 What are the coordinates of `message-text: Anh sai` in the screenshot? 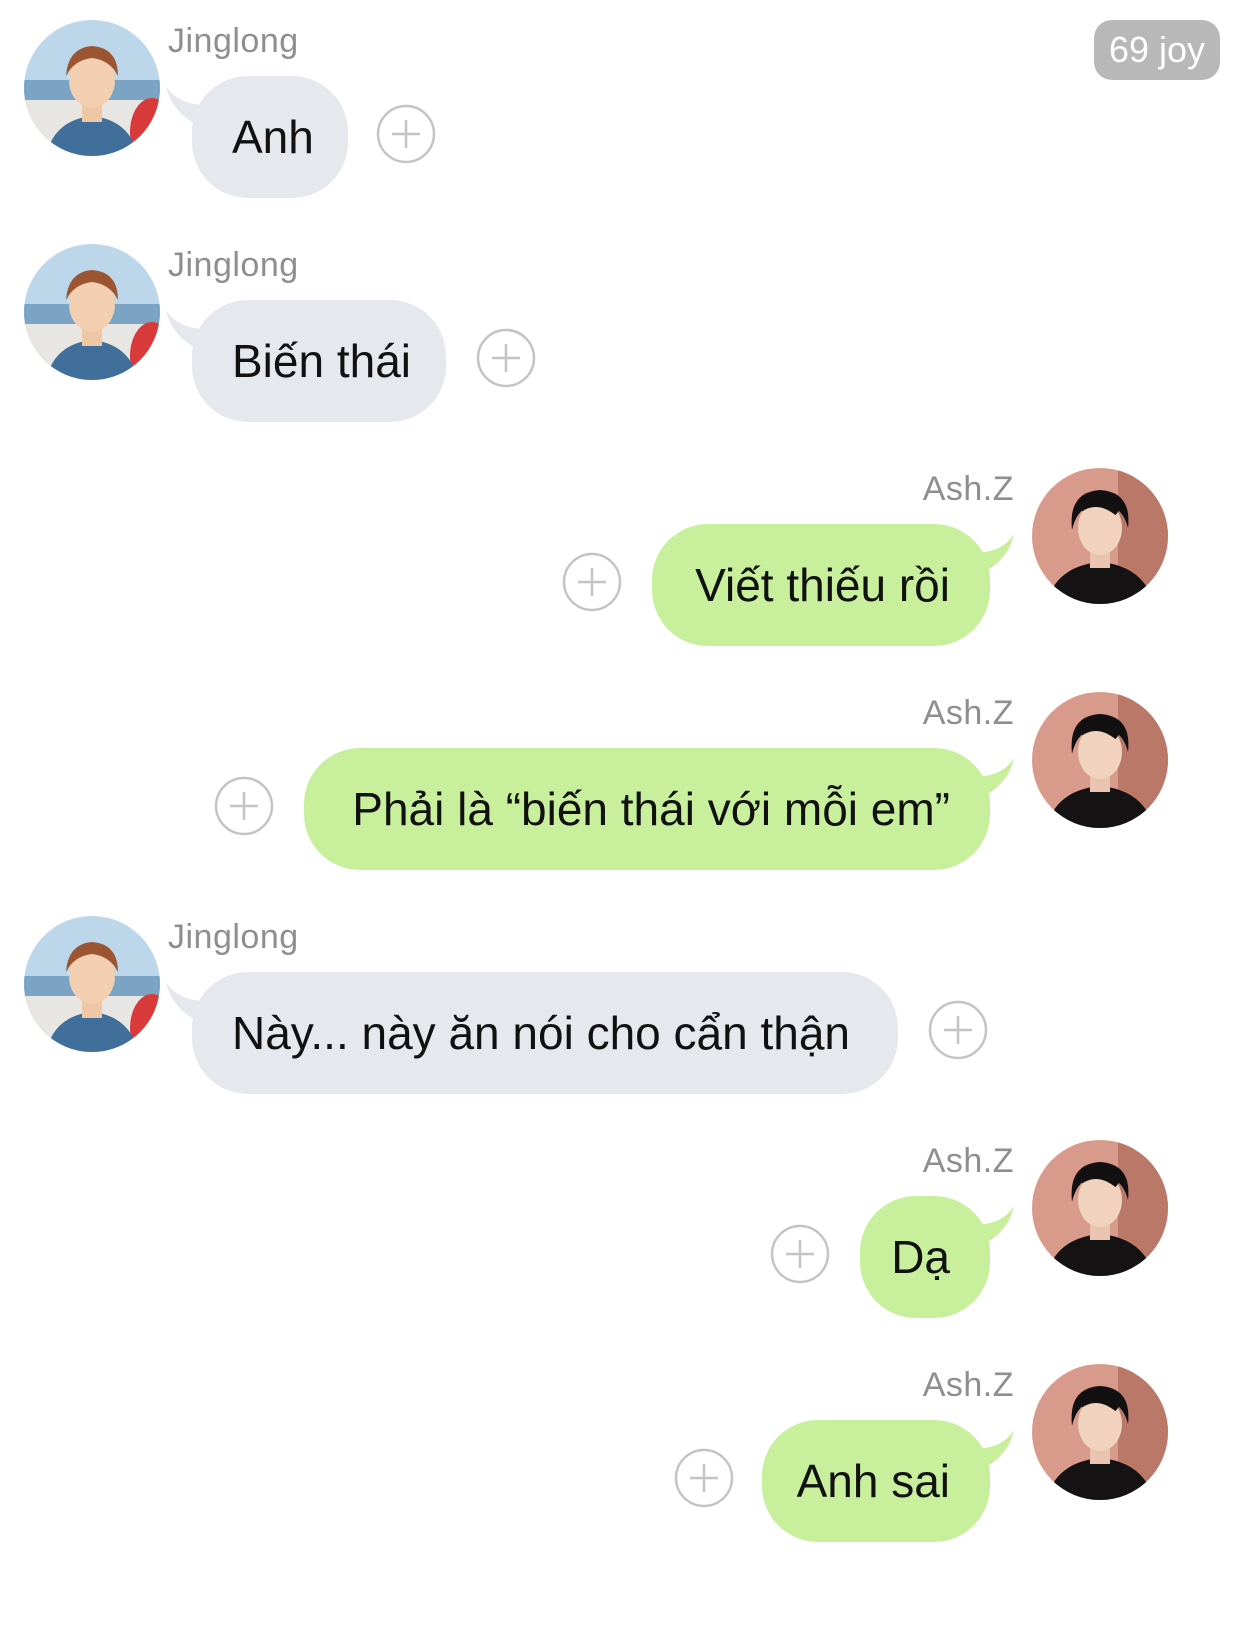 It's located at (873, 1481).